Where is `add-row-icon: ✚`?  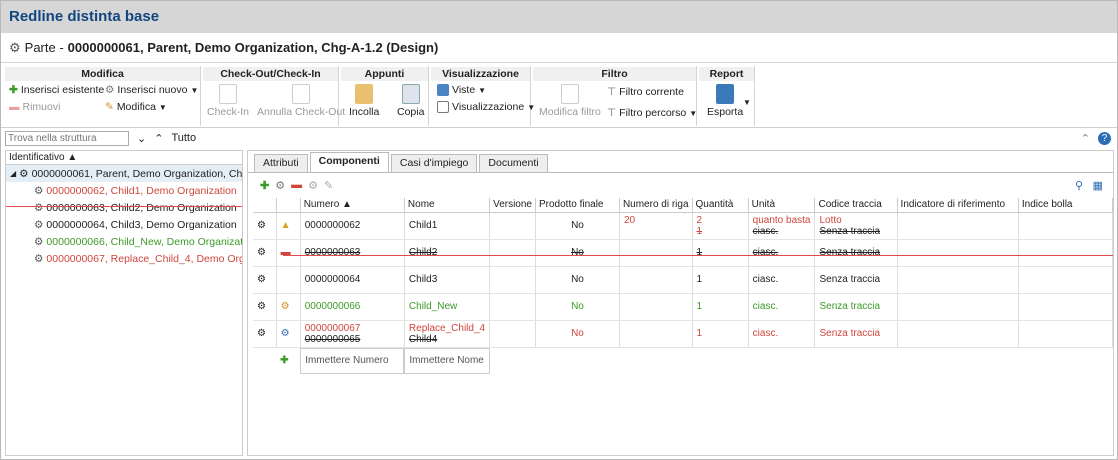 add-row-icon: ✚ is located at coordinates (284, 360).